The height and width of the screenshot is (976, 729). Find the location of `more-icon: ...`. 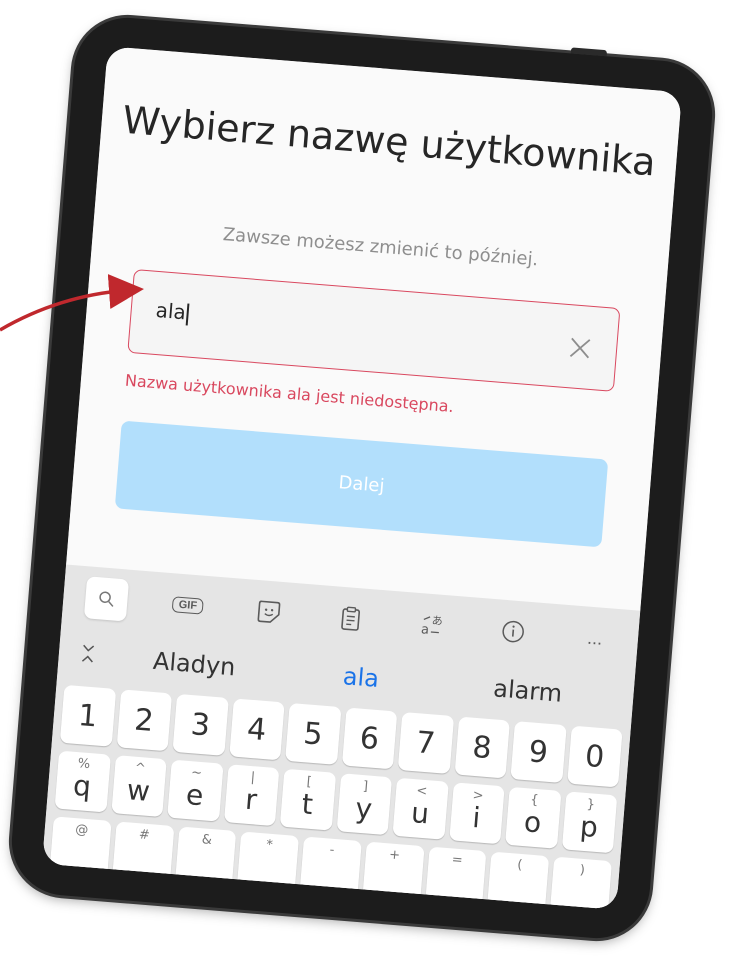

more-icon: ... is located at coordinates (594, 638).